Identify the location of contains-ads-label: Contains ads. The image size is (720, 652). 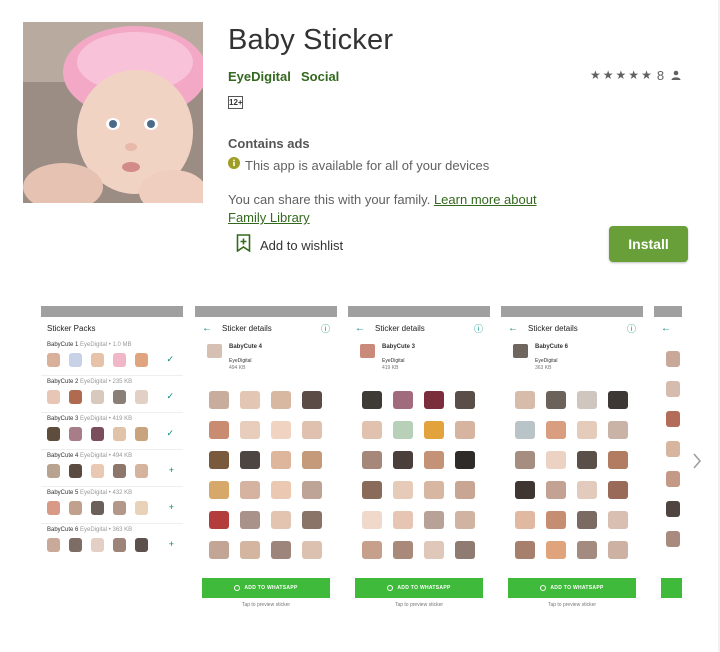
(269, 143).